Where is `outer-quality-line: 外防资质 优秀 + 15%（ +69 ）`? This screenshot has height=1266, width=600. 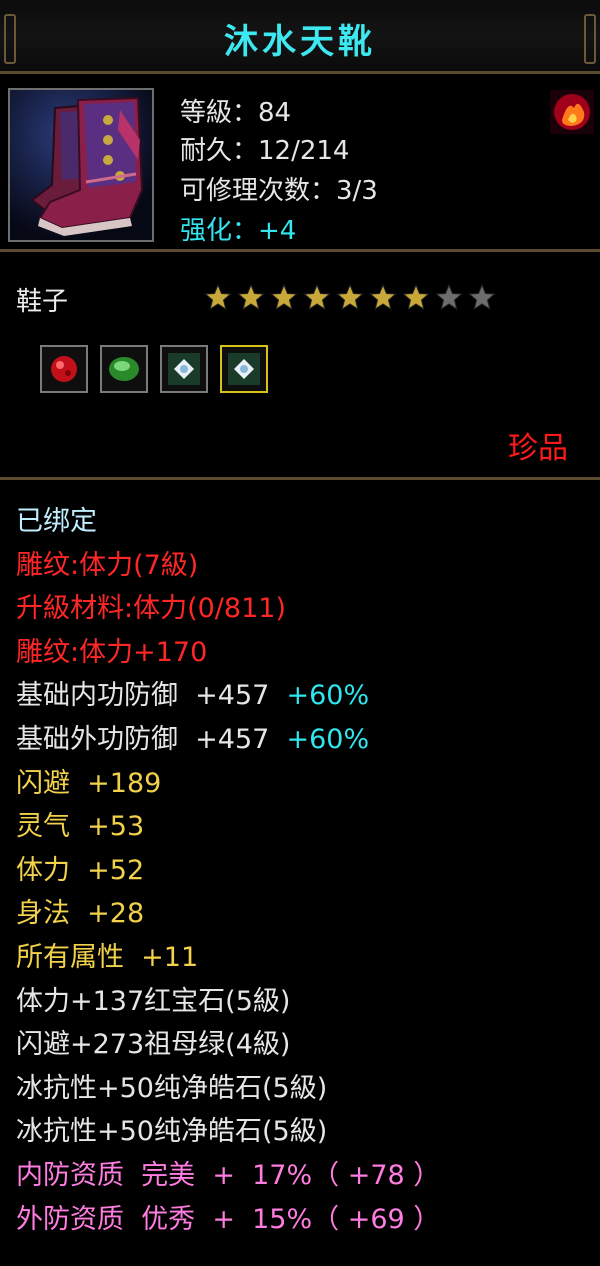
outer-quality-line: 外防资质 优秀 + 15%（ +69 ） is located at coordinates (228, 1219).